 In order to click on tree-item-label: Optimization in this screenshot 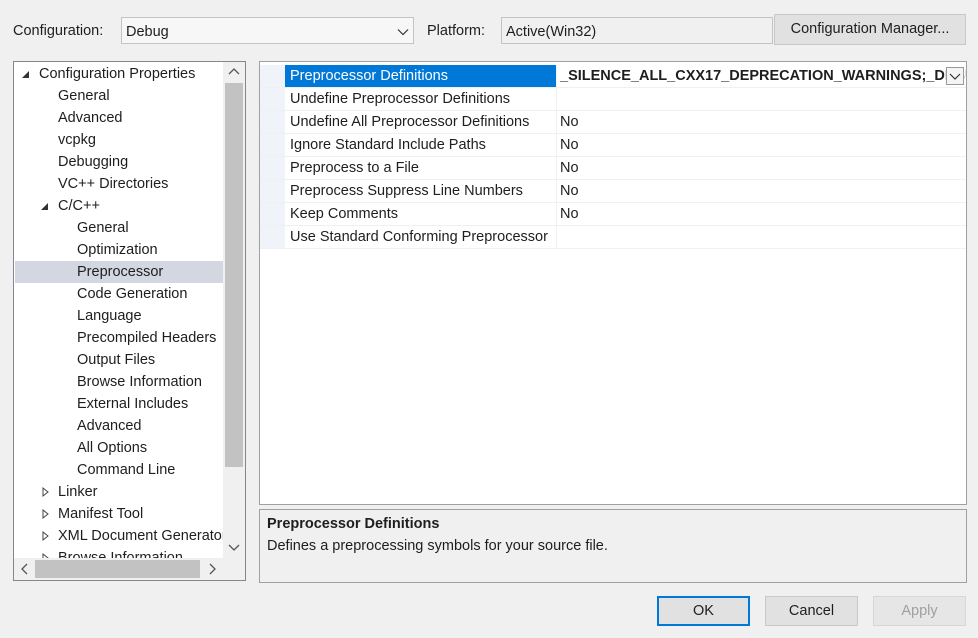, I will do `click(117, 250)`.